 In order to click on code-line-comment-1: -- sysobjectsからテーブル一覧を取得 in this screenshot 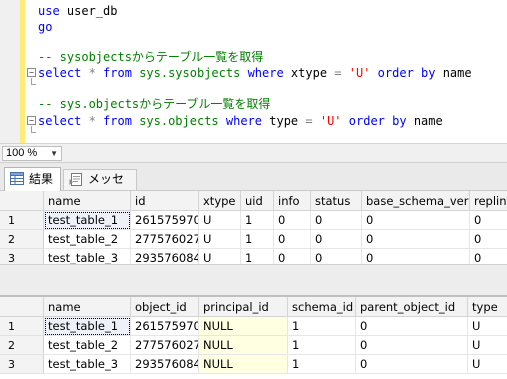, I will do `click(150, 57)`.